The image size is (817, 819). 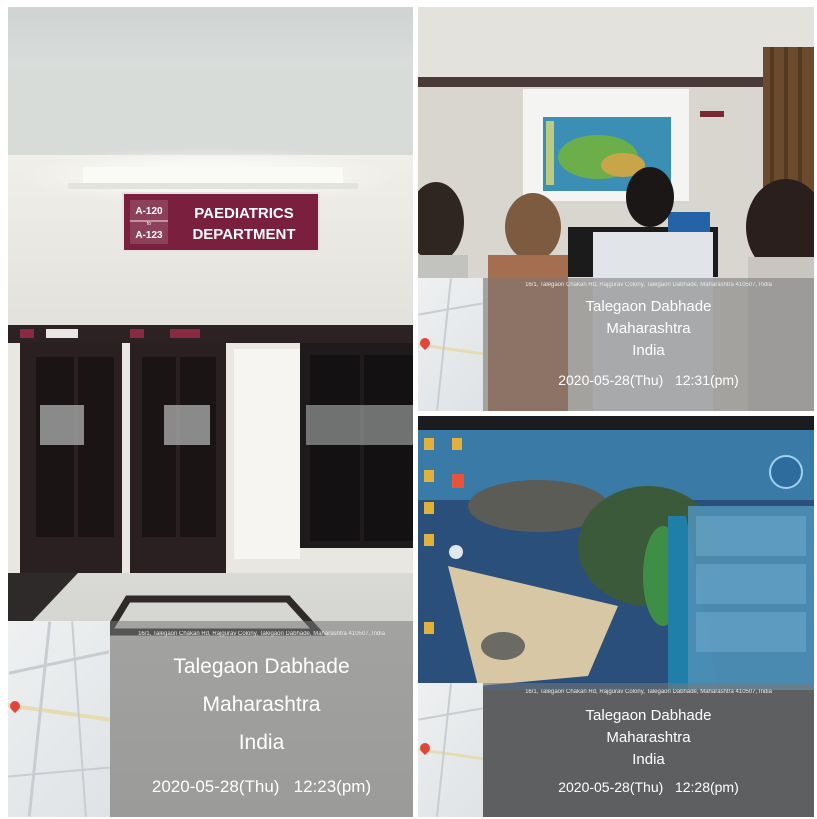 What do you see at coordinates (149, 211) in the screenshot?
I see `sign-room-from: A-120` at bounding box center [149, 211].